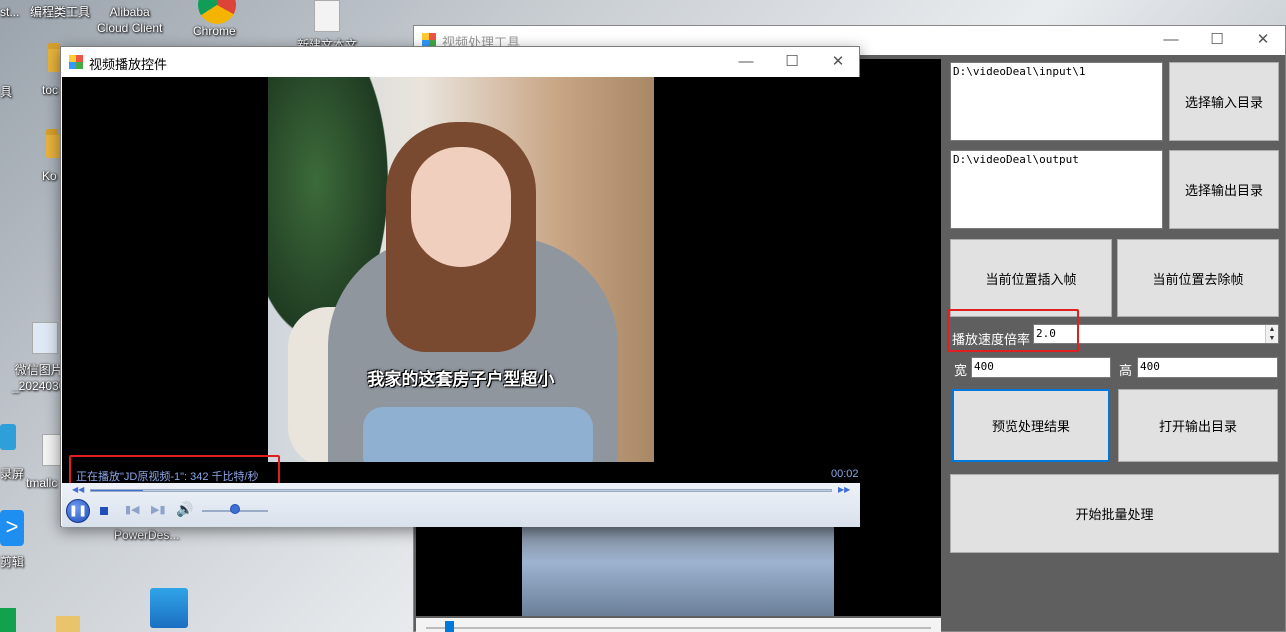 The image size is (1286, 632). I want to click on desktop-icon-label: tmallc, so click(41, 483).